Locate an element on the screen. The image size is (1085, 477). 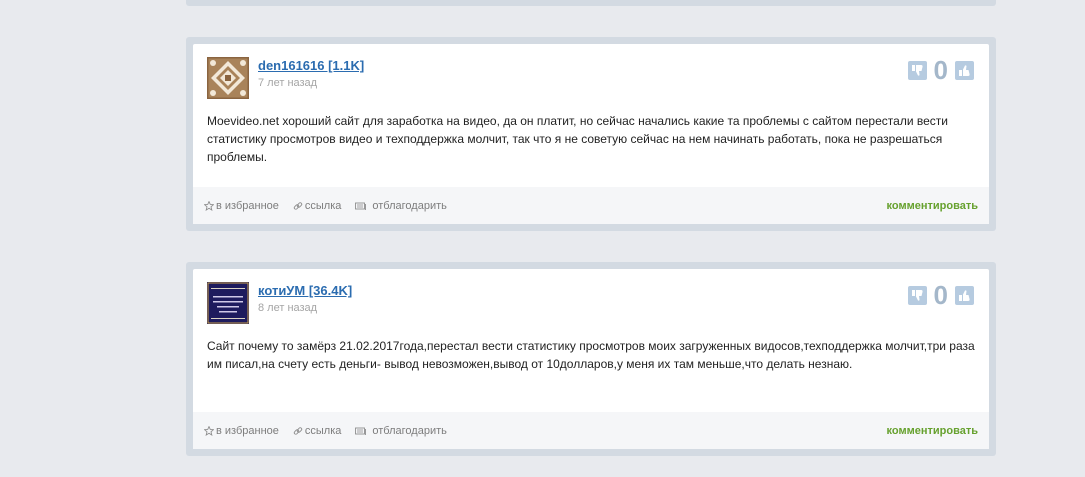
timestamp: 7 лет назад is located at coordinates (288, 83).